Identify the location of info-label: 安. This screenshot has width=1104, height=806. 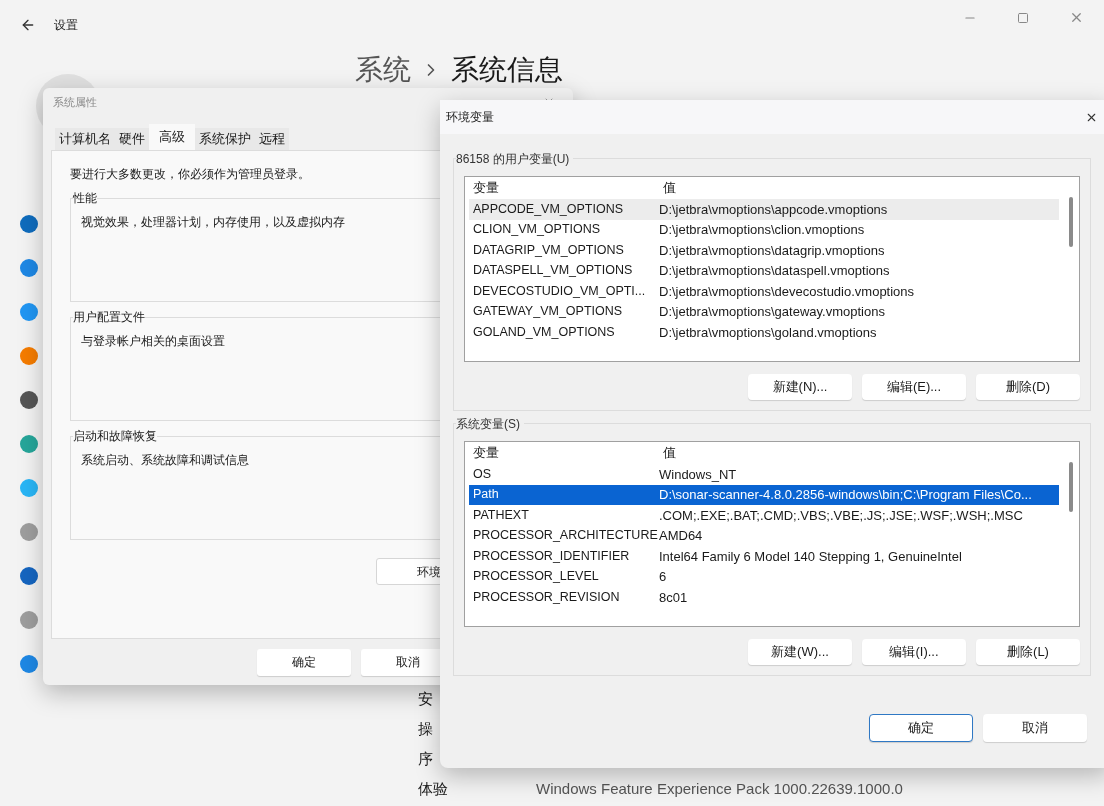
(426, 698).